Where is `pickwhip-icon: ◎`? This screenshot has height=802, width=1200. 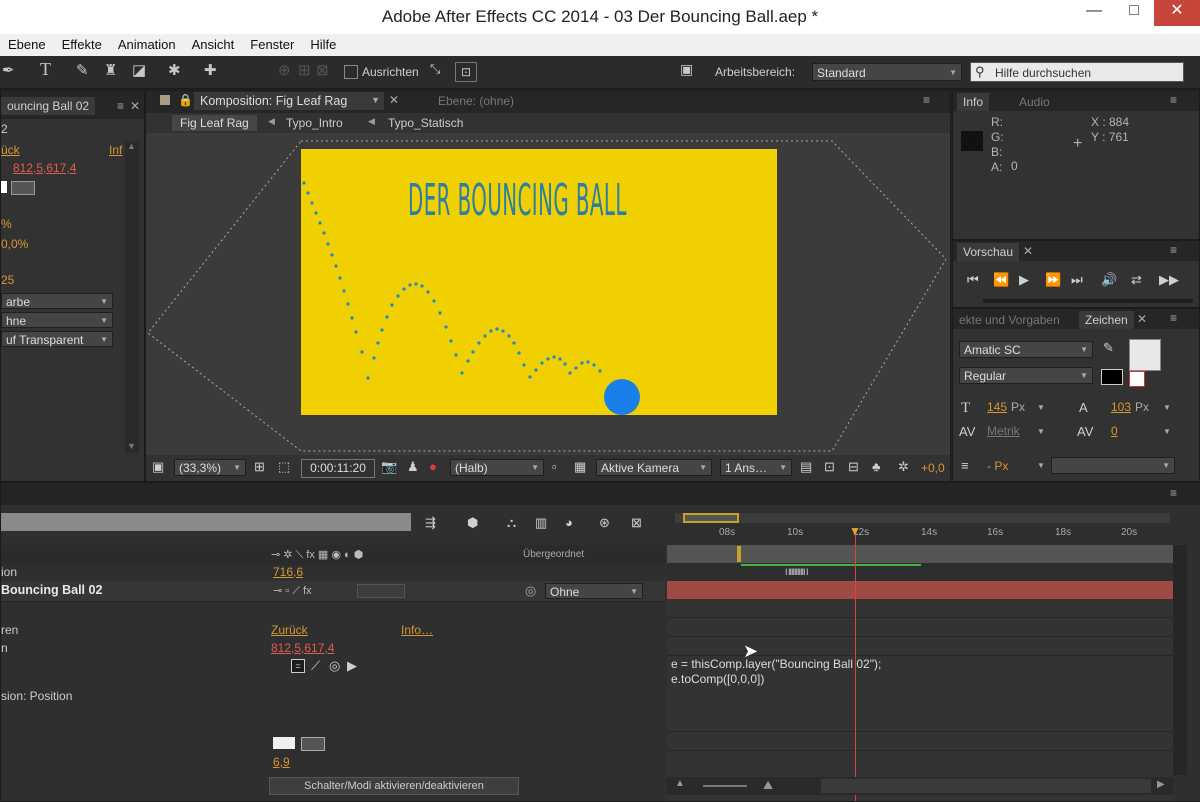 pickwhip-icon: ◎ is located at coordinates (530, 591).